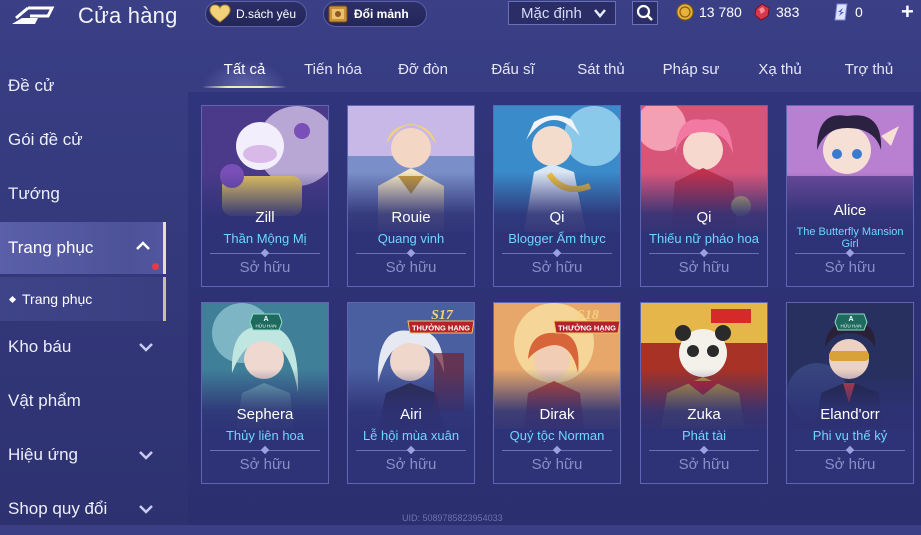 The image size is (921, 535). I want to click on sidebar-item-label: Vật phẩm, so click(44, 400).